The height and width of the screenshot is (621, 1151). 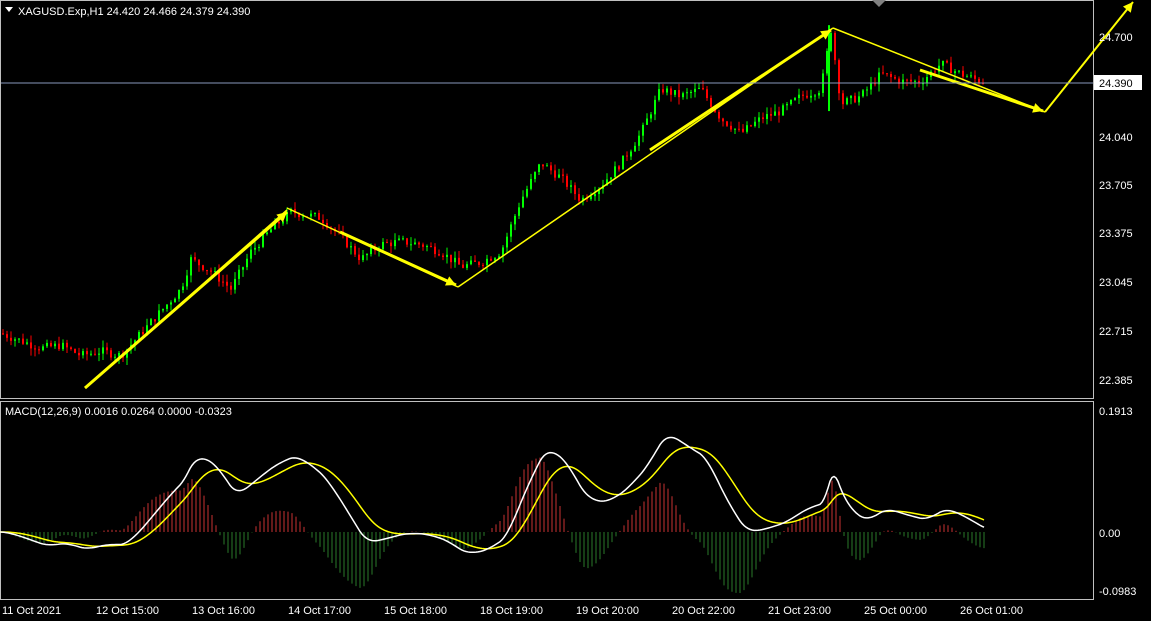 What do you see at coordinates (1116, 283) in the screenshot?
I see `price-tick: 23.045` at bounding box center [1116, 283].